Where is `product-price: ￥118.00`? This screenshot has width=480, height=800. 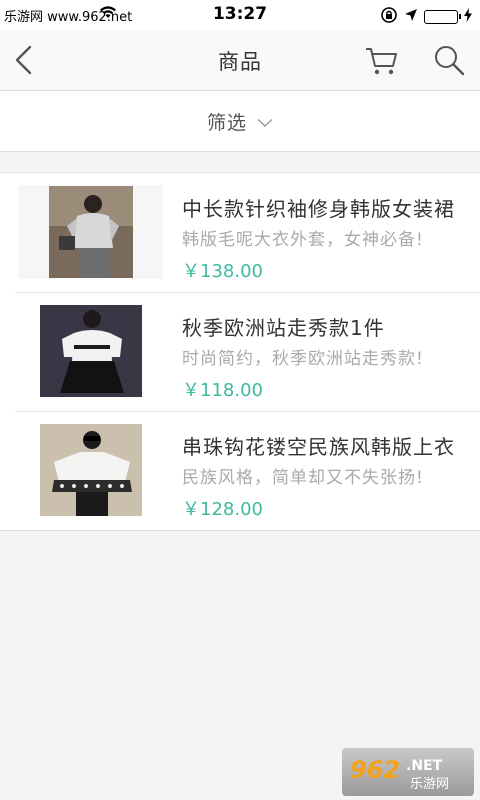 product-price: ￥118.00 is located at coordinates (222, 390).